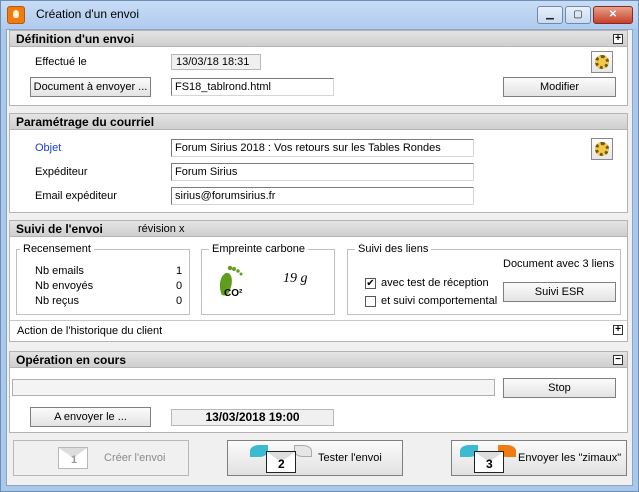 The height and width of the screenshot is (492, 639). What do you see at coordinates (233, 293) in the screenshot?
I see `co2-label: CO²` at bounding box center [233, 293].